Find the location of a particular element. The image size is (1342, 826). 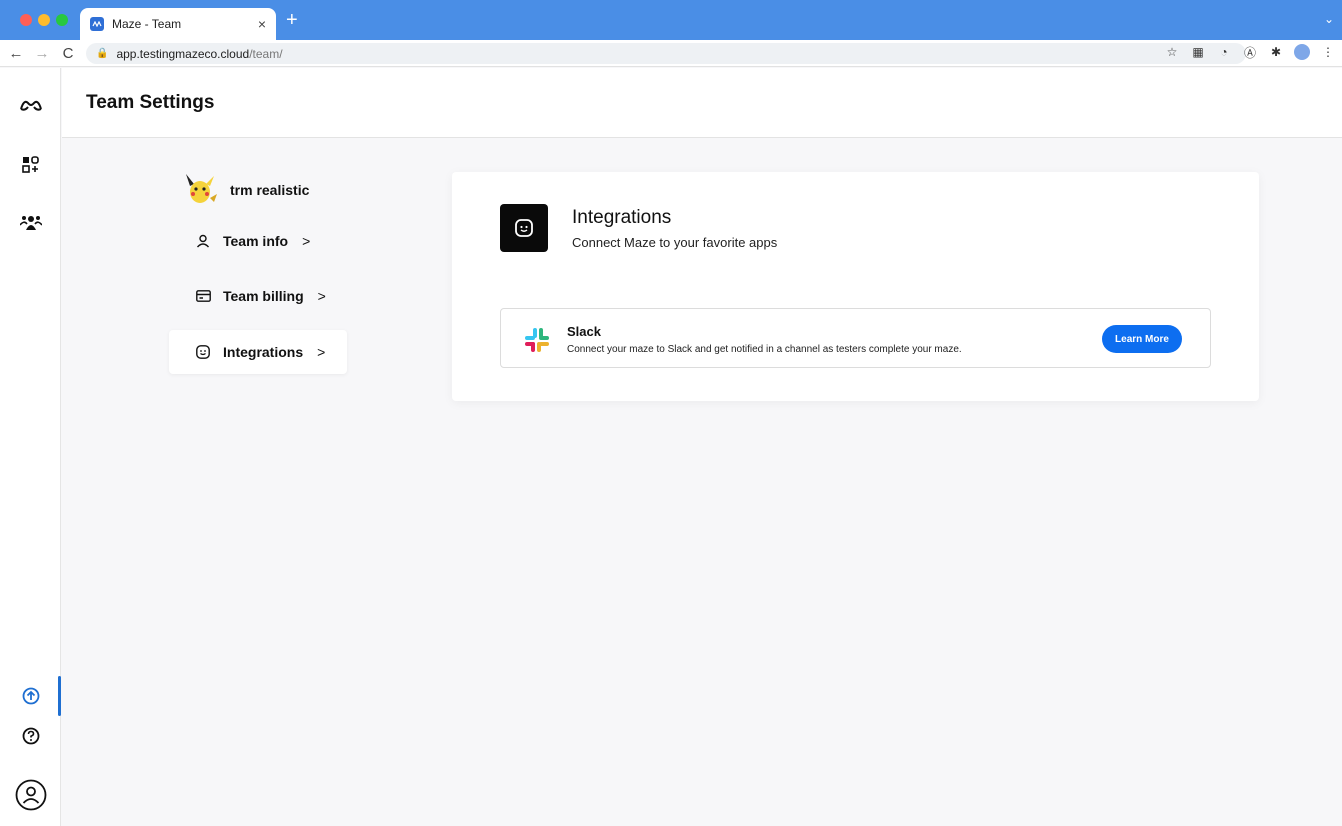

nav-item-label: Team billing is located at coordinates (263, 296).